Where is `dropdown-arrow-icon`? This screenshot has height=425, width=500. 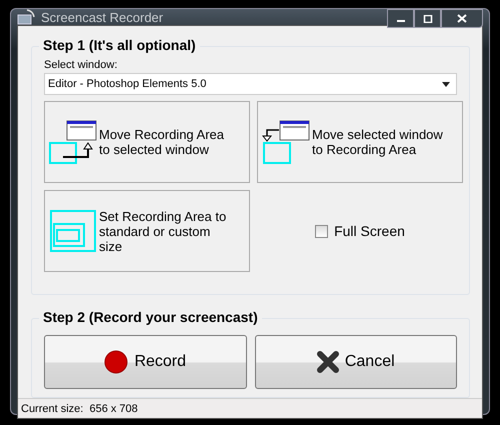 dropdown-arrow-icon is located at coordinates (446, 84).